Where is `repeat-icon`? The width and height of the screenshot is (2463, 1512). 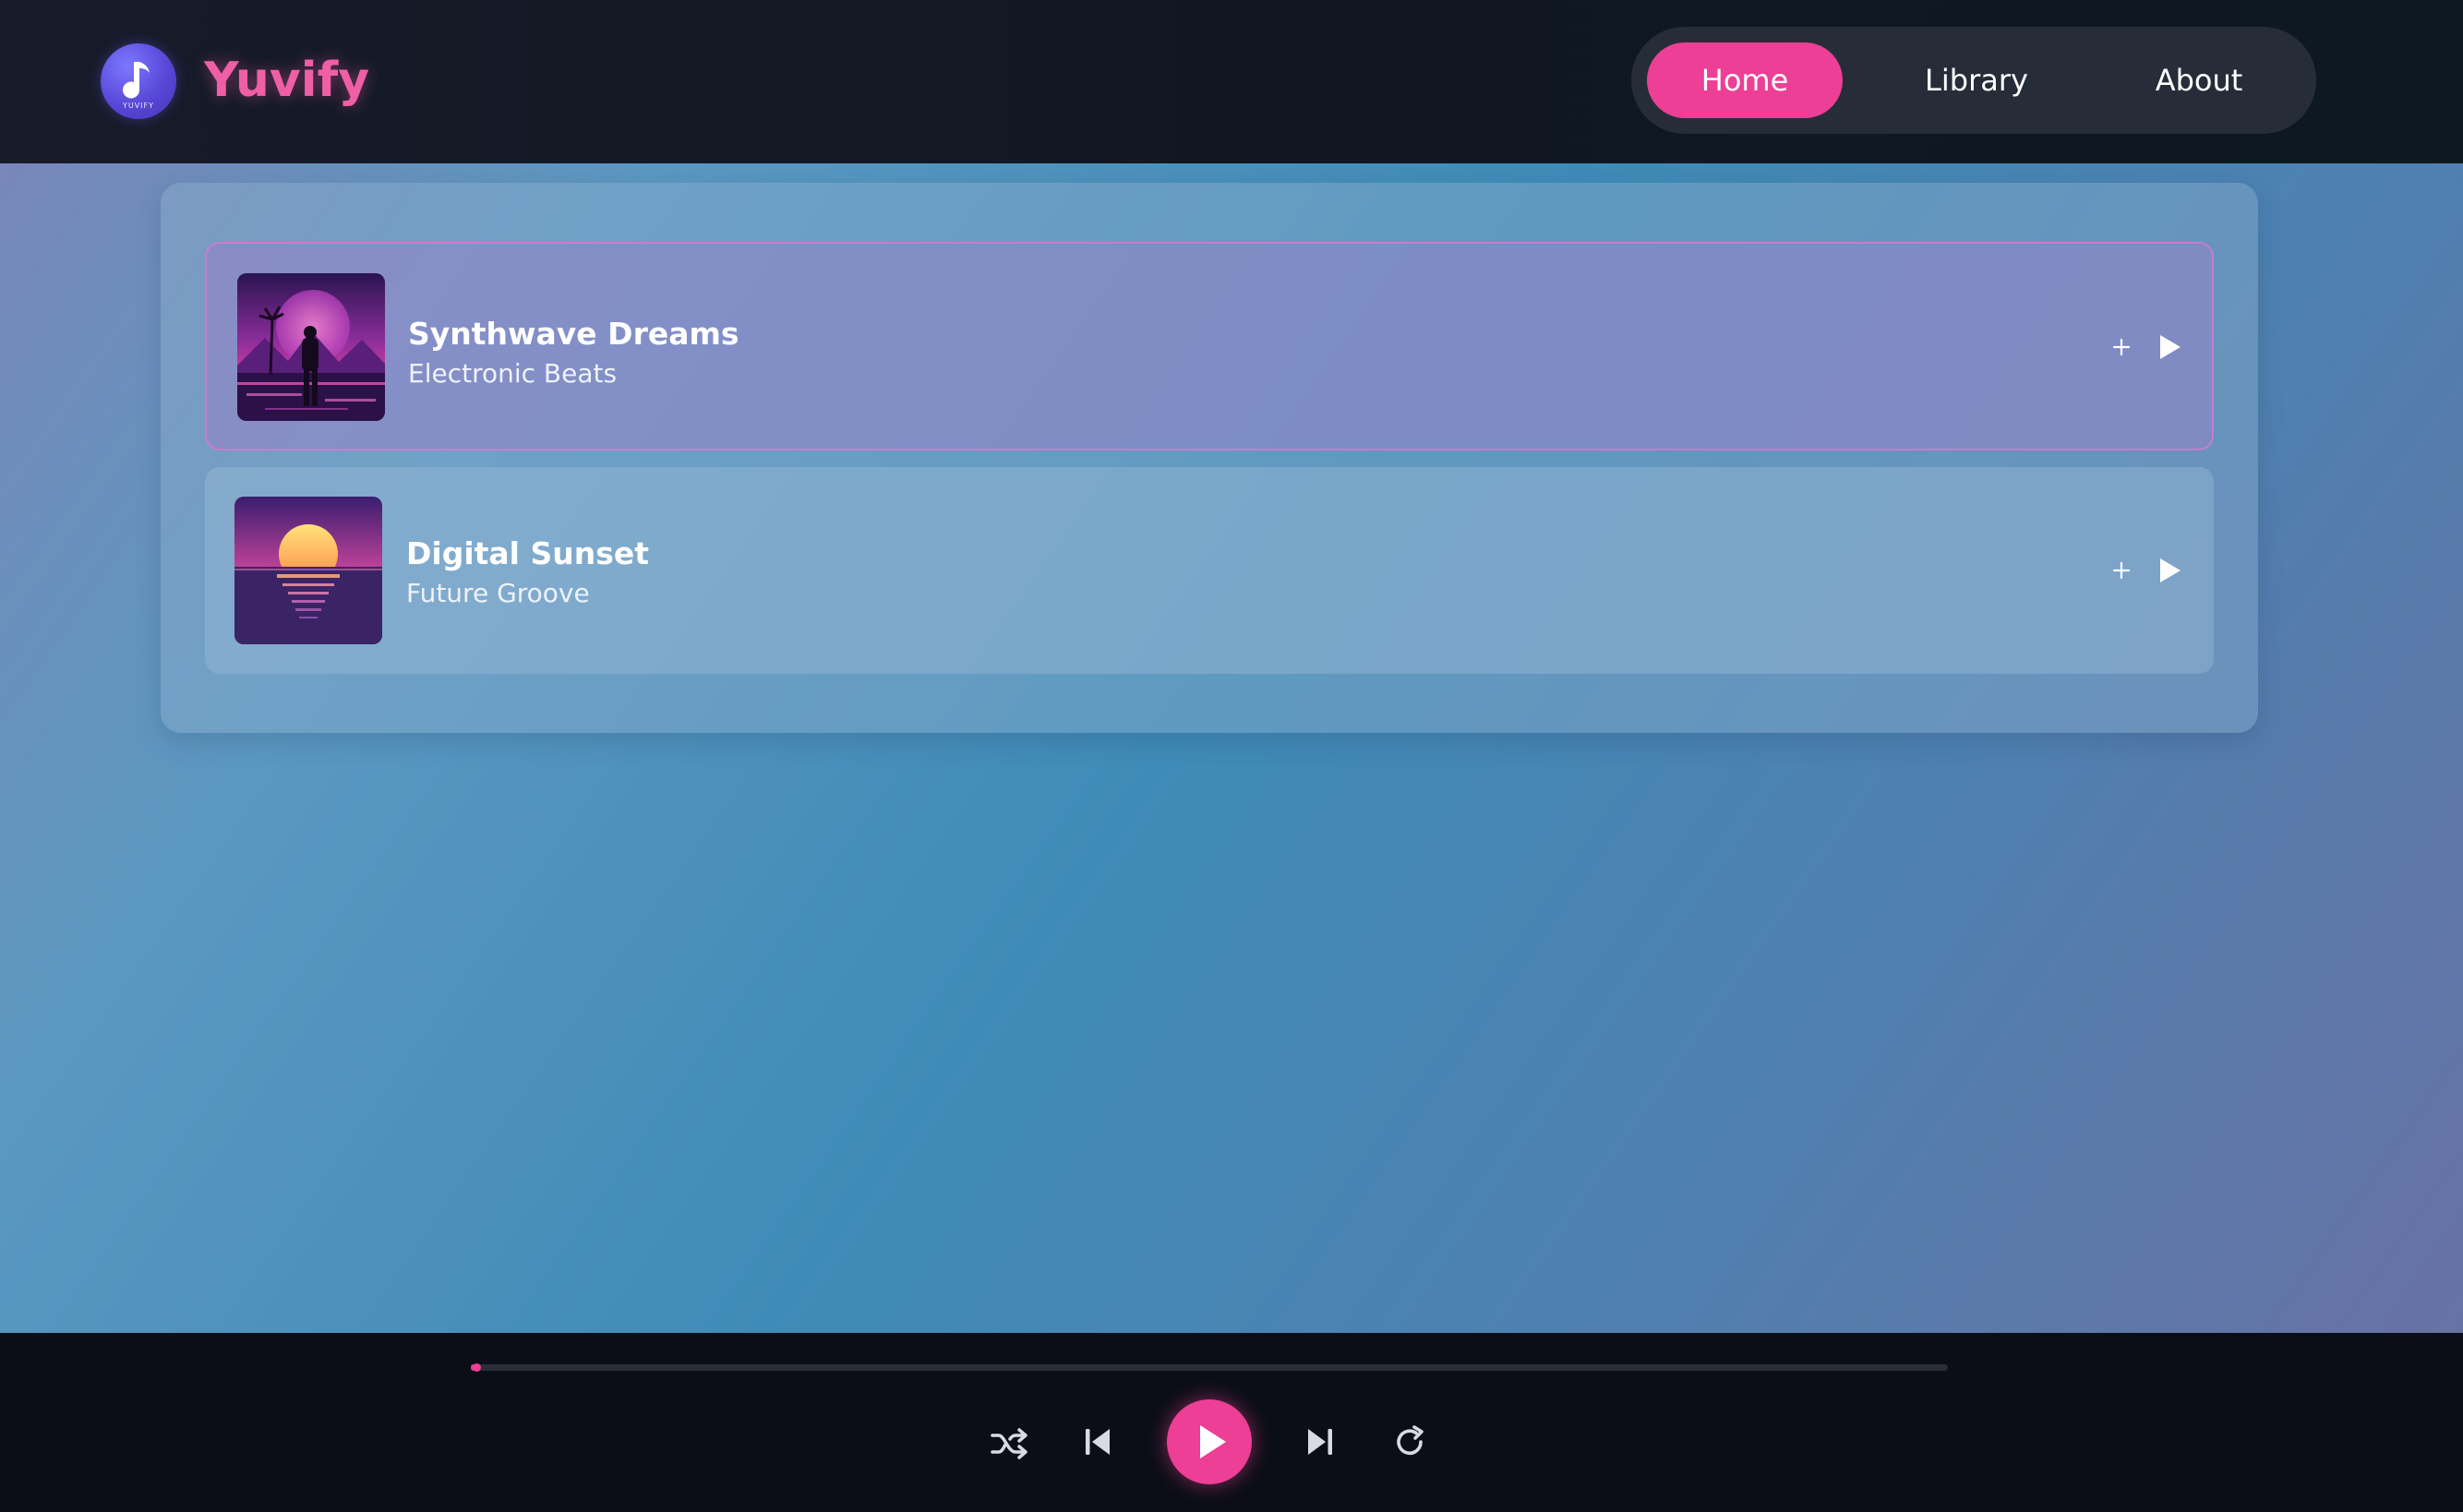 repeat-icon is located at coordinates (1410, 1440).